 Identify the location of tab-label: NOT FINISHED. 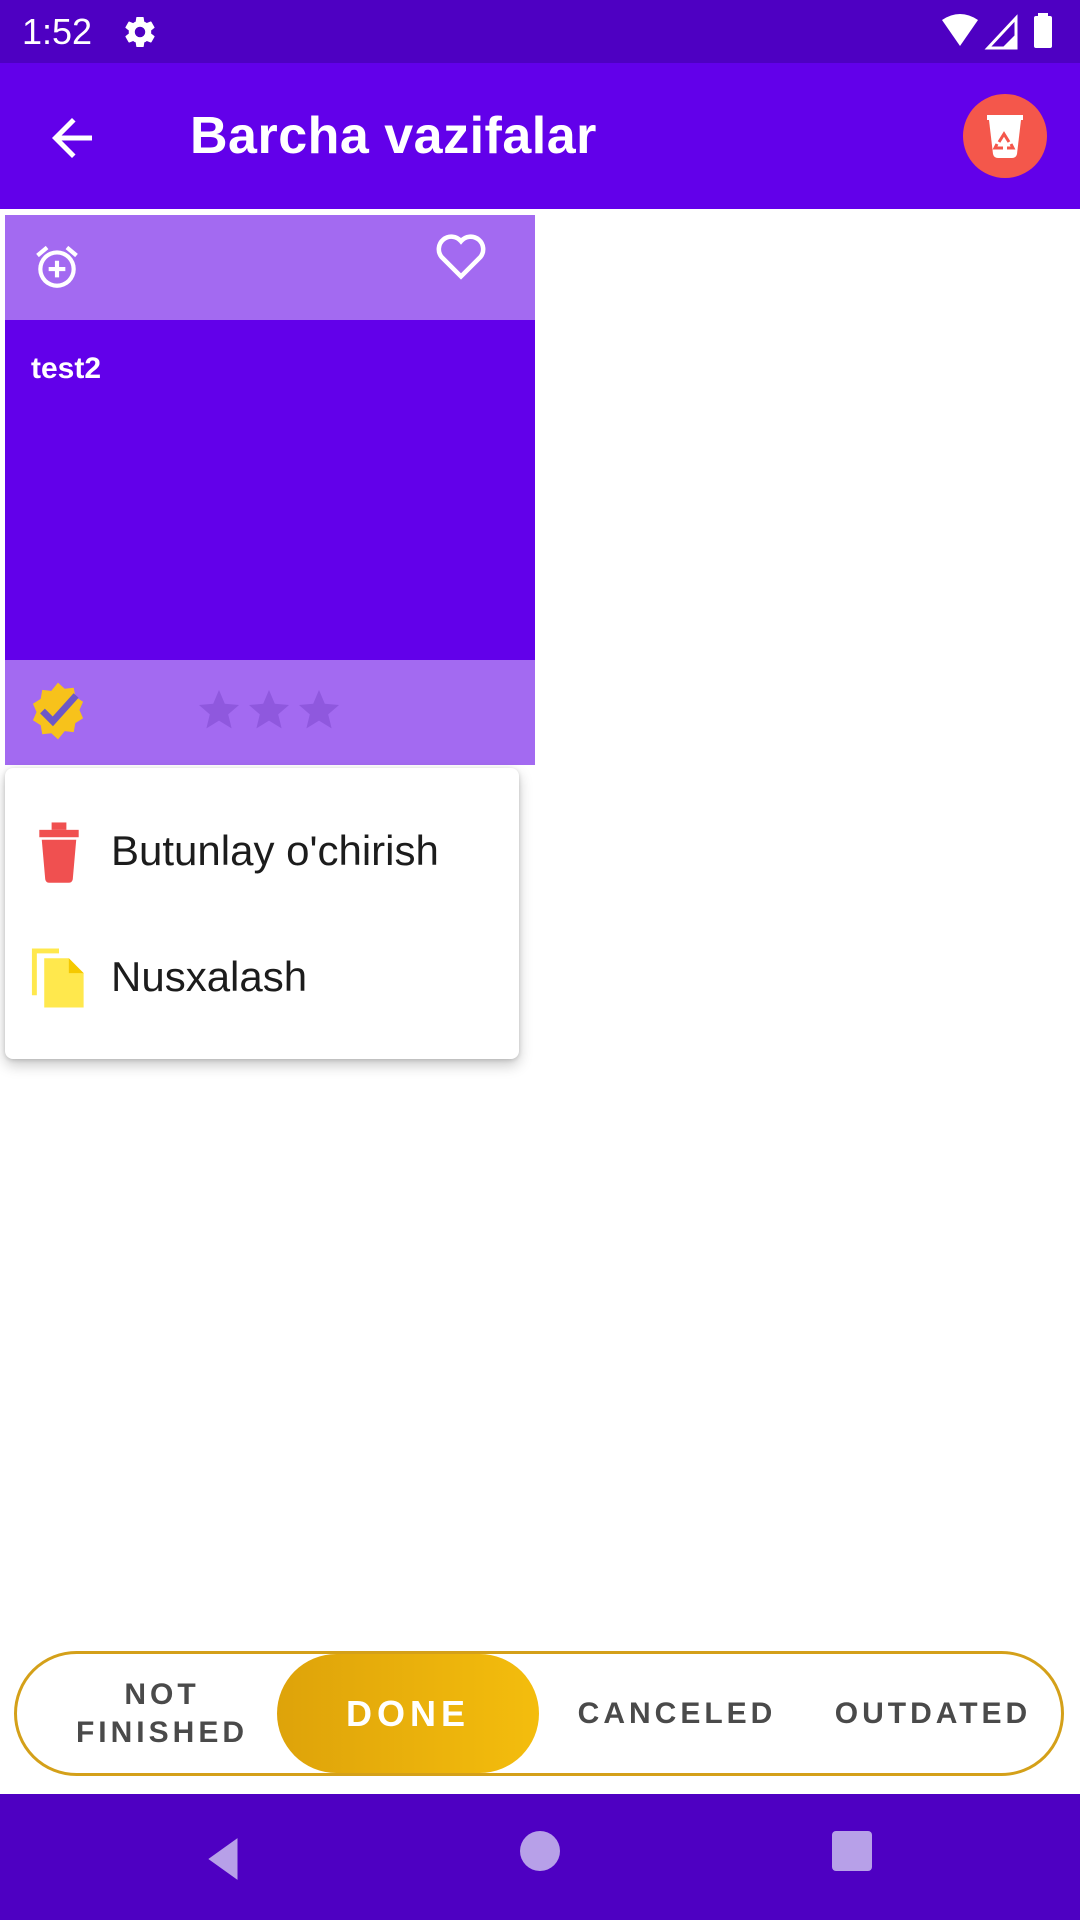
(161, 1713).